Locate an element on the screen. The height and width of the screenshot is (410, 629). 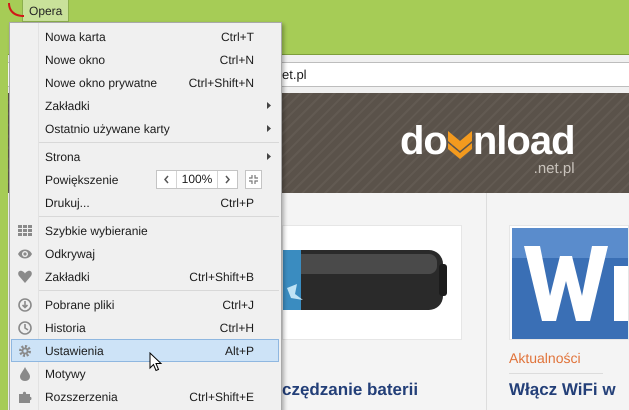
eye-icon is located at coordinates (25, 253).